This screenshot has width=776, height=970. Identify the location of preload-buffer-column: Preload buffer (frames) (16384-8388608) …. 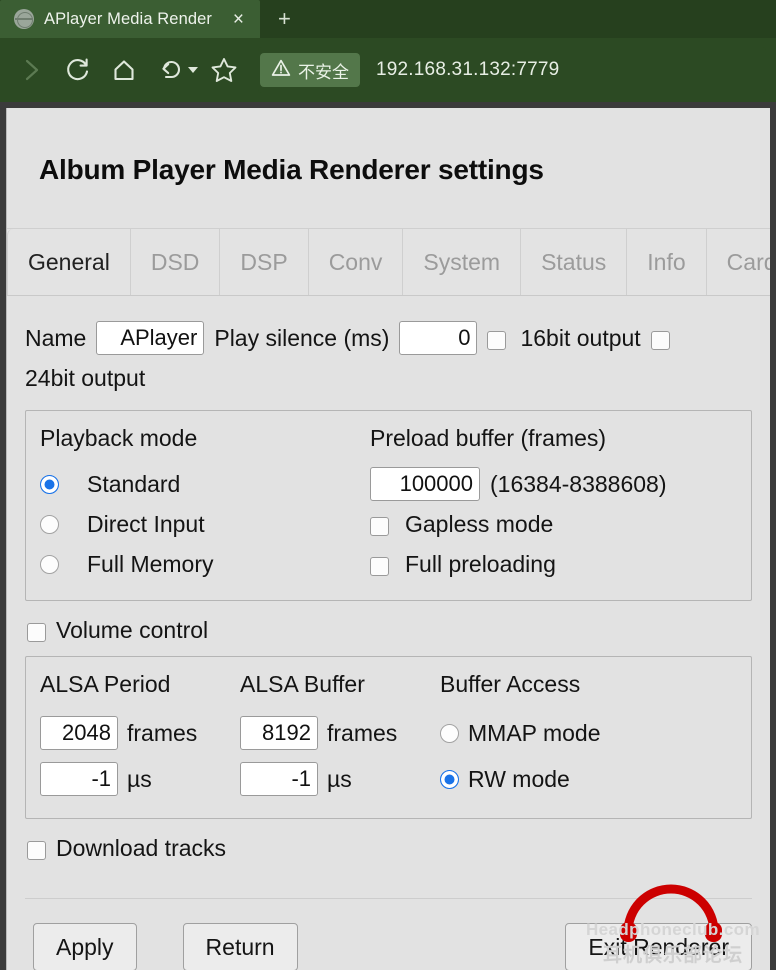
(552, 504).